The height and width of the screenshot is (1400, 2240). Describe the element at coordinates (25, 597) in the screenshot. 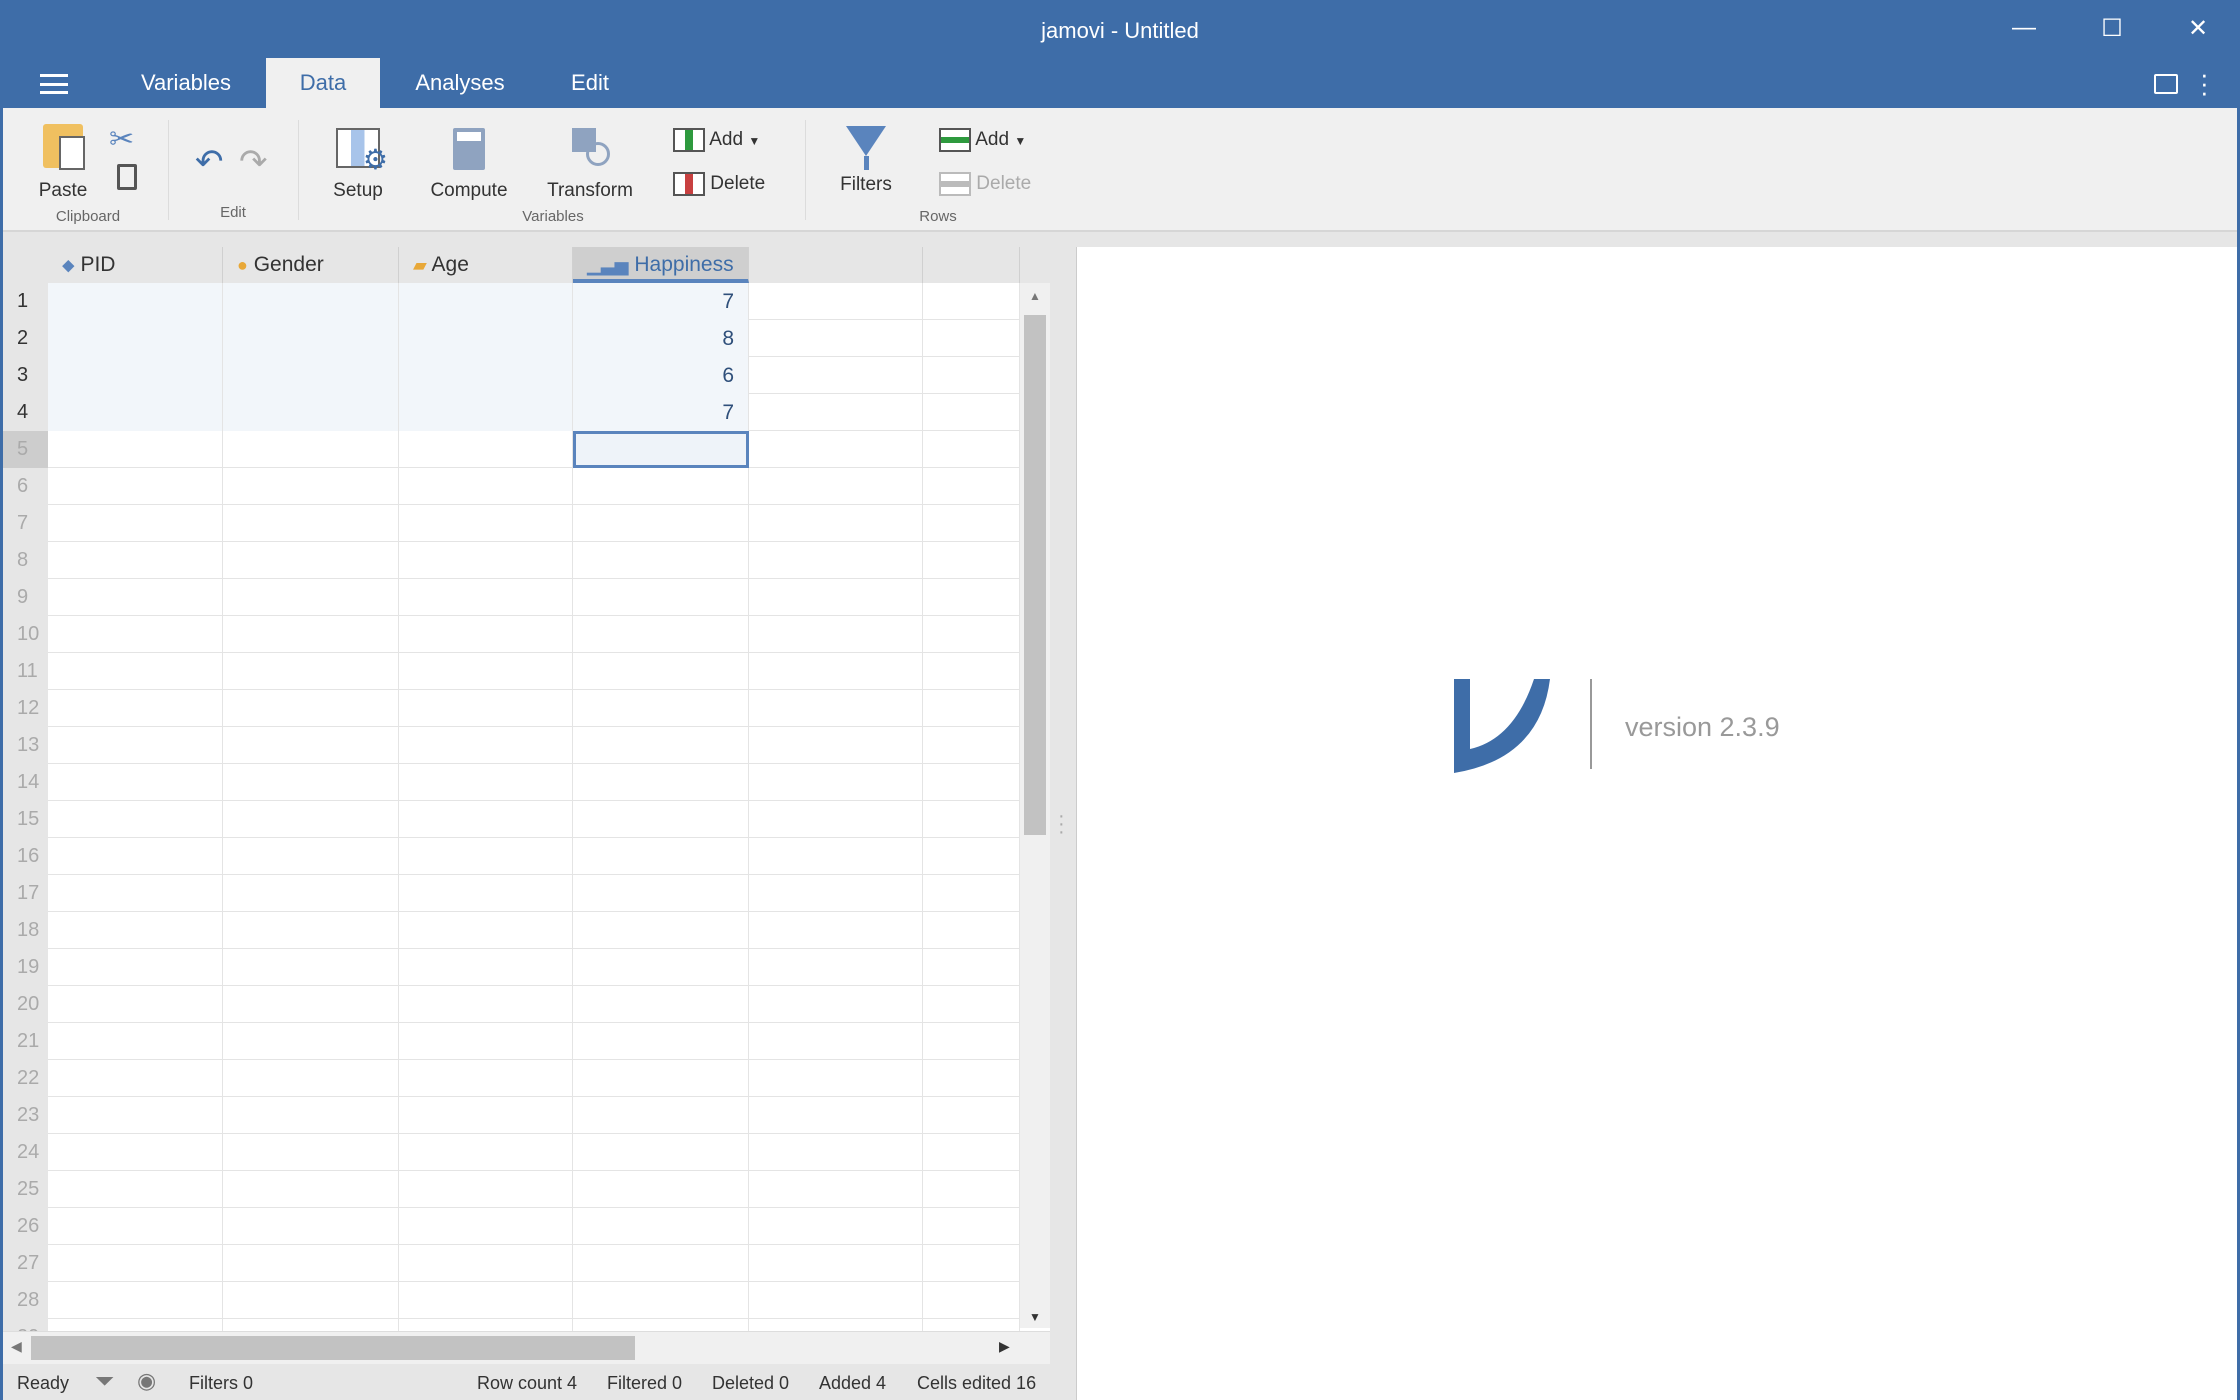

I see `row-number: 9` at that location.